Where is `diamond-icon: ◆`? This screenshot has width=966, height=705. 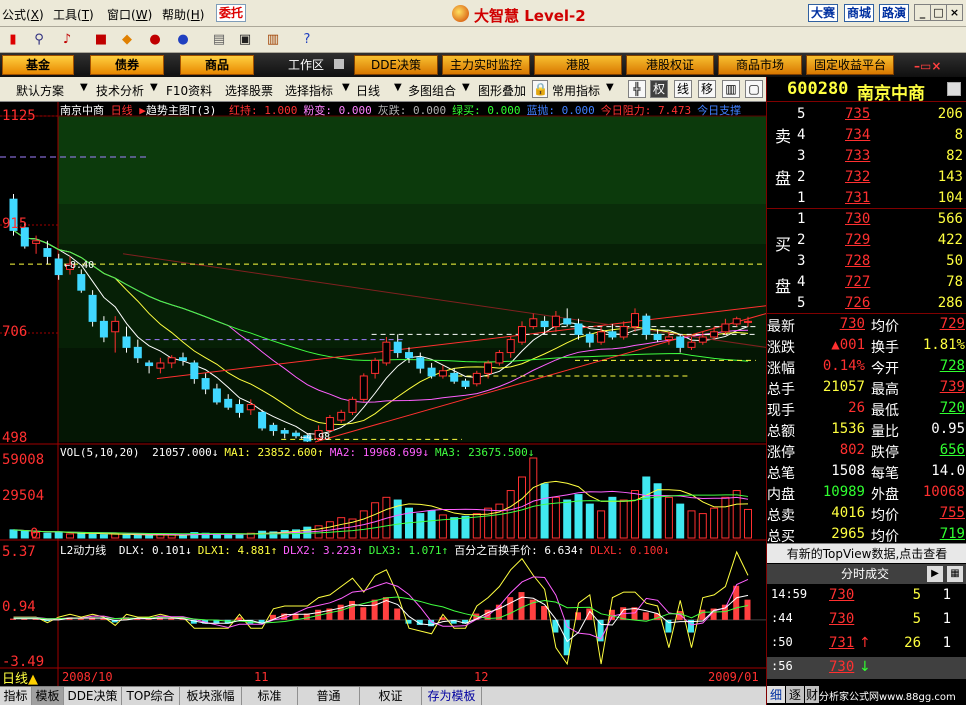
diamond-icon: ◆ is located at coordinates (127, 40).